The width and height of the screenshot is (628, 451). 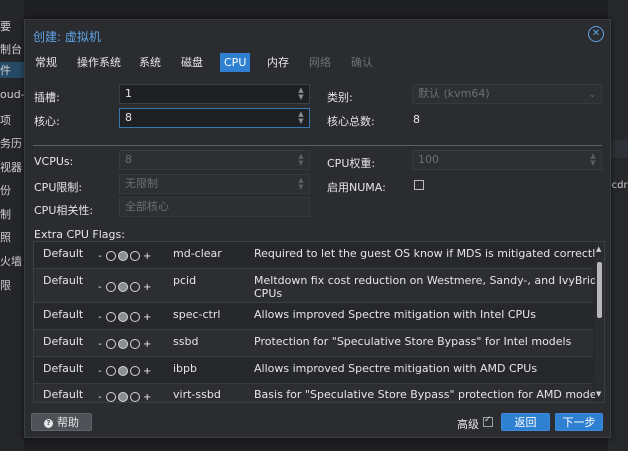 I want to click on advanced-label: 高级, so click(x=468, y=424).